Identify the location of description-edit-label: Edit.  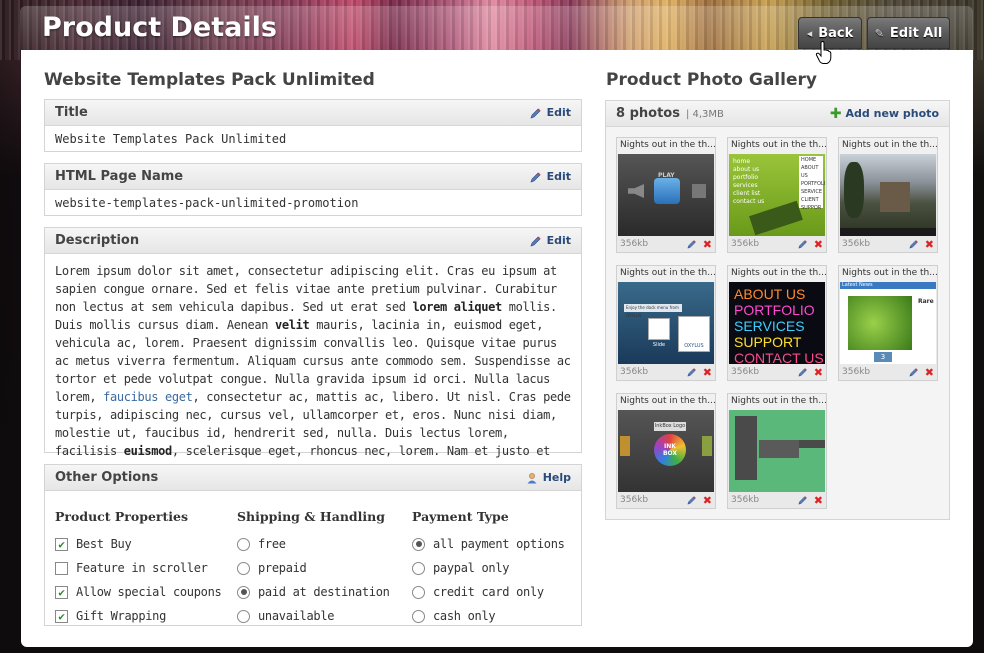
(558, 240).